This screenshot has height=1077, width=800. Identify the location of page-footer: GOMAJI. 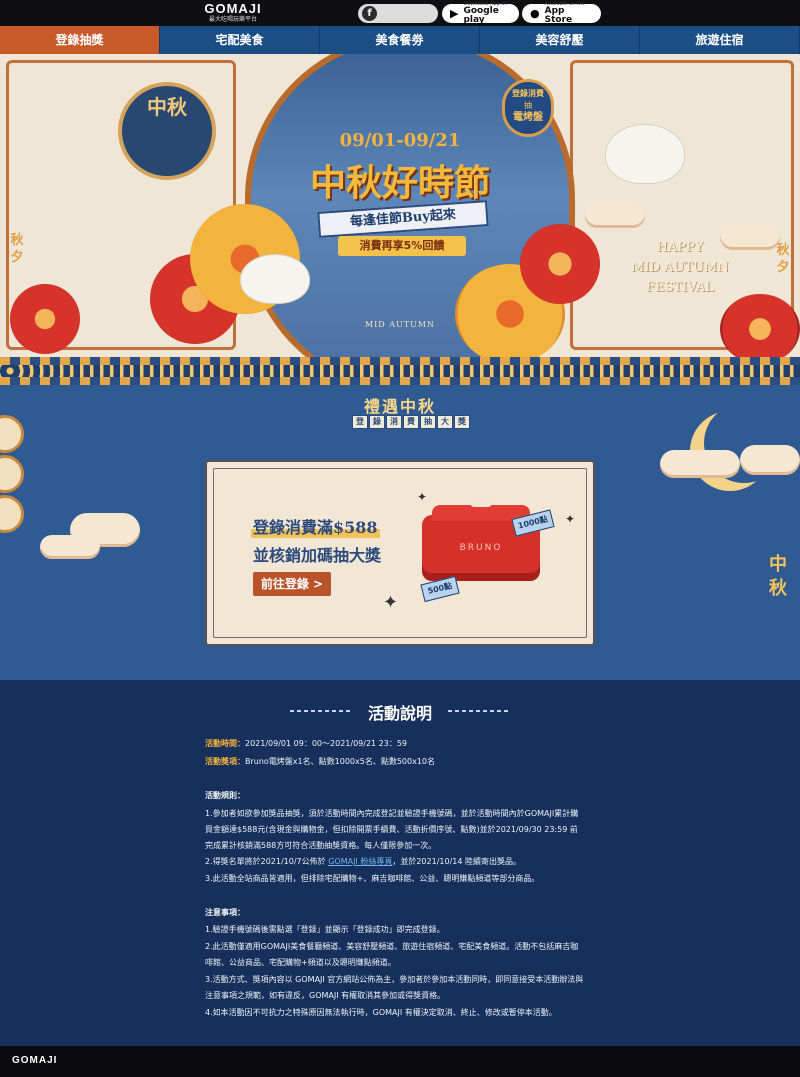
(400, 1061).